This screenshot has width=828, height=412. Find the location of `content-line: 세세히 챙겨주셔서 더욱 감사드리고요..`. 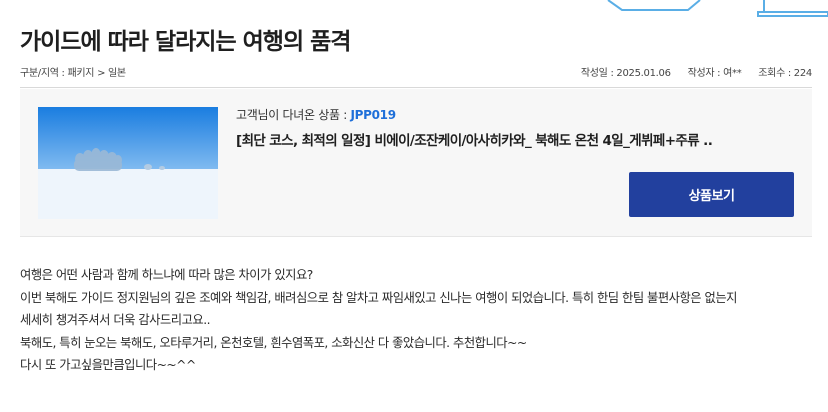

content-line: 세세히 챙겨주셔서 더욱 감사드리고요.. is located at coordinates (115, 320).